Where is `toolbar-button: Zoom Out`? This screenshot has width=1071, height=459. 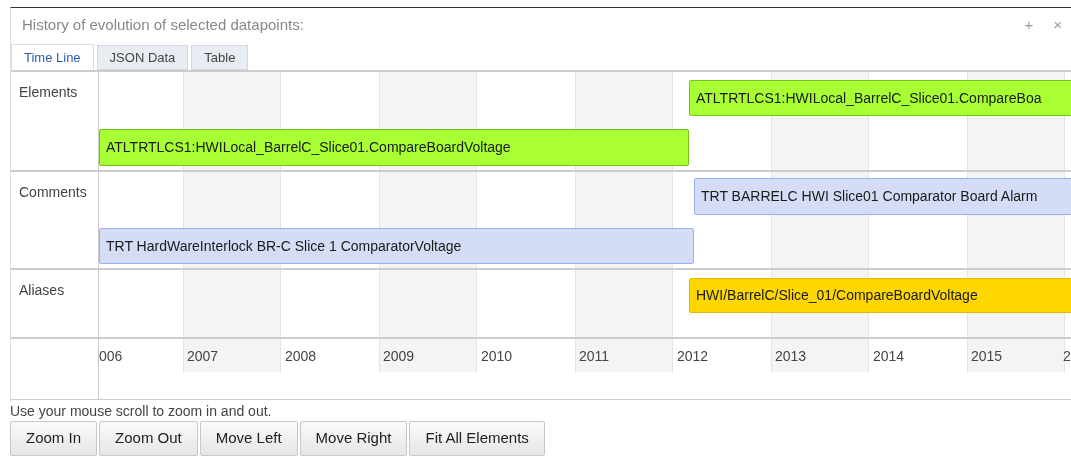 toolbar-button: Zoom Out is located at coordinates (148, 438).